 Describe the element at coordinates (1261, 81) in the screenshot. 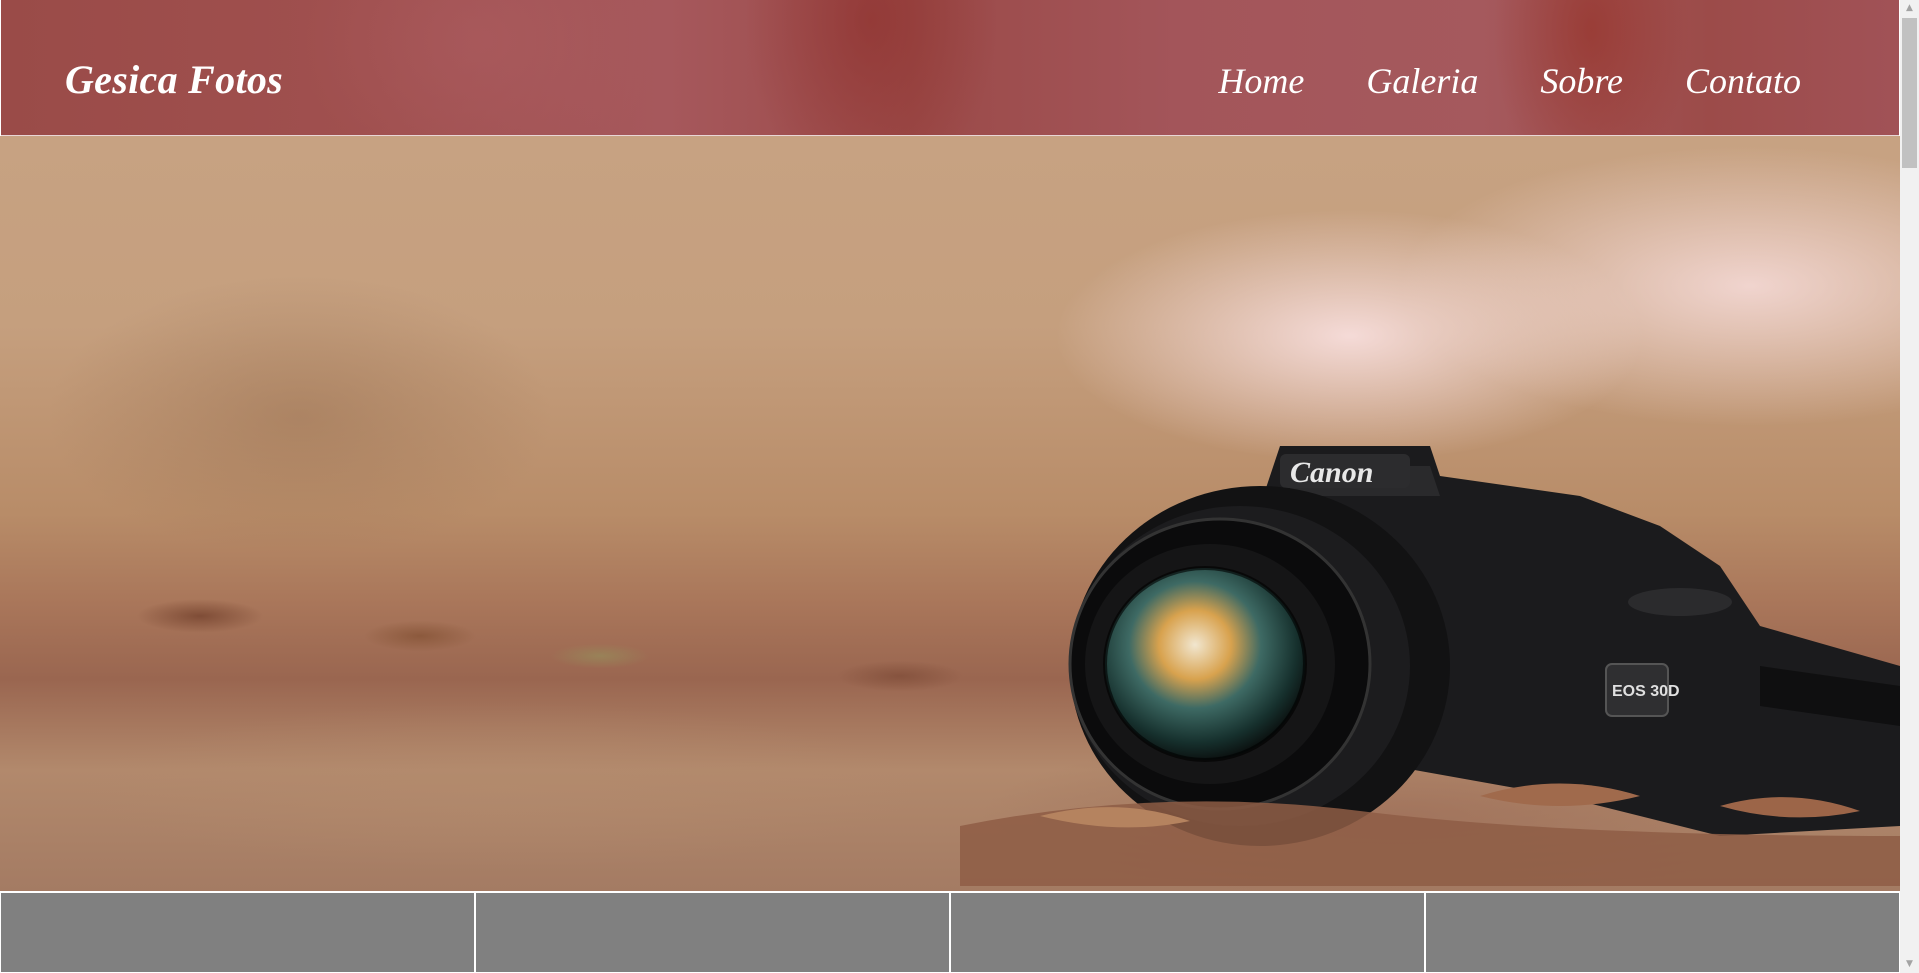

I see `nav-home-link: Home` at that location.